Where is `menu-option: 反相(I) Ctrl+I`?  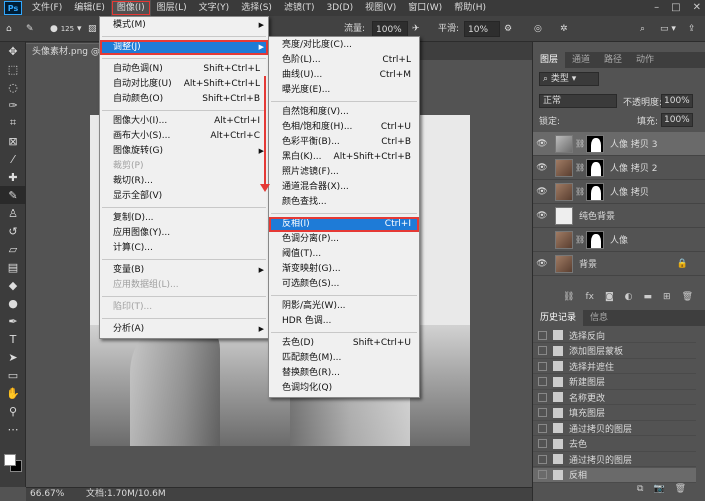 menu-option: 反相(I) Ctrl+I is located at coordinates (344, 224).